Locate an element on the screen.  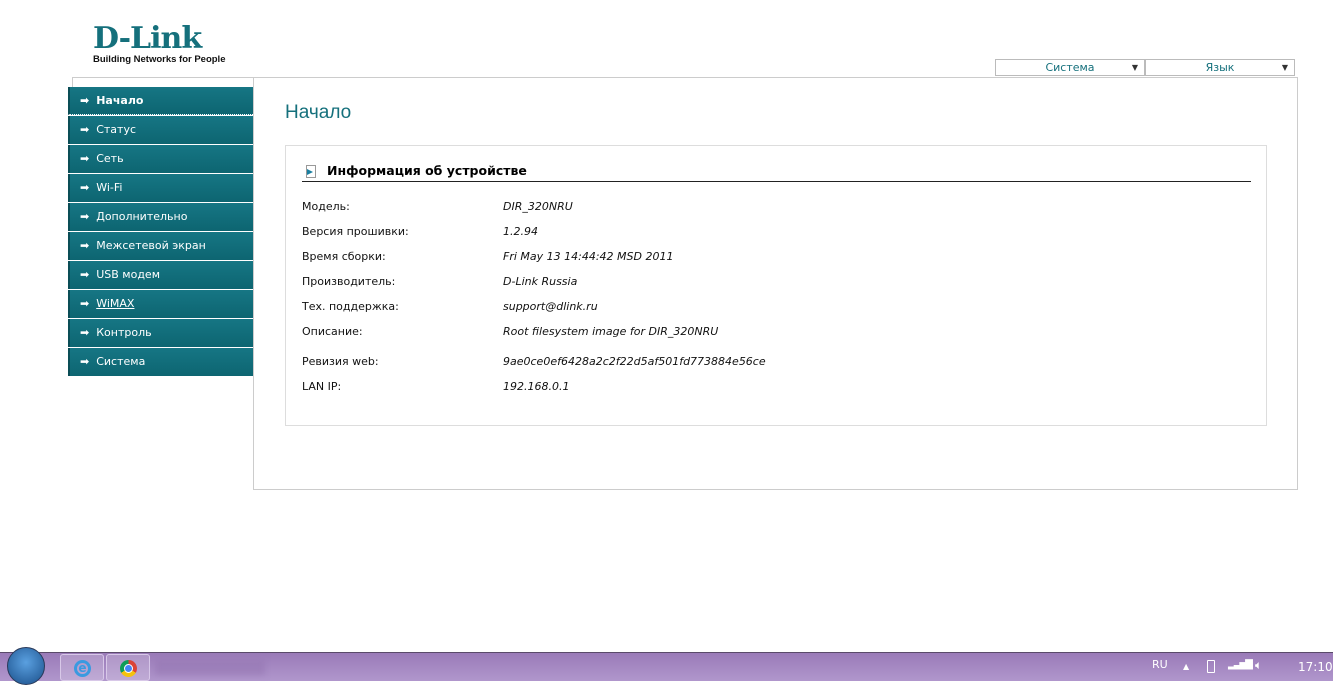
sidebar-item-control: ➡ Контроль is located at coordinates (160, 333).